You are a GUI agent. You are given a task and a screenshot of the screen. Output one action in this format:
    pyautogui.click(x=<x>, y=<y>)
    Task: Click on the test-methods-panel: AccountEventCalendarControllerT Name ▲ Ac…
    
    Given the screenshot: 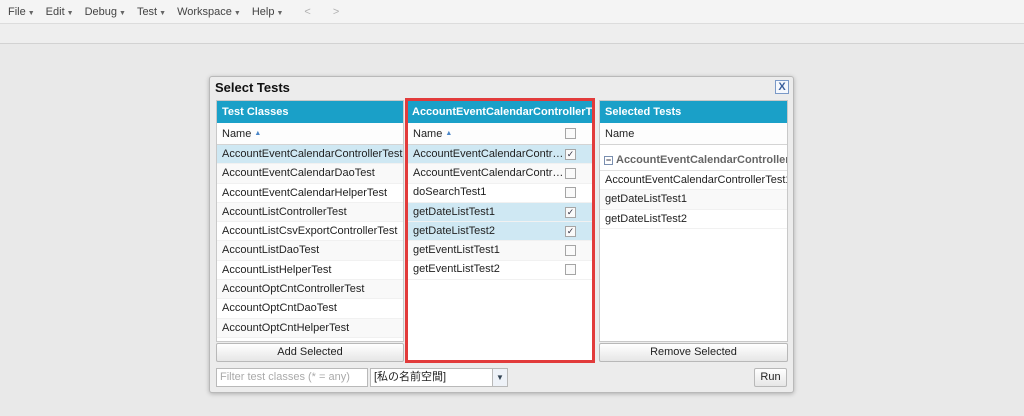 What is the action you would take?
    pyautogui.click(x=500, y=230)
    